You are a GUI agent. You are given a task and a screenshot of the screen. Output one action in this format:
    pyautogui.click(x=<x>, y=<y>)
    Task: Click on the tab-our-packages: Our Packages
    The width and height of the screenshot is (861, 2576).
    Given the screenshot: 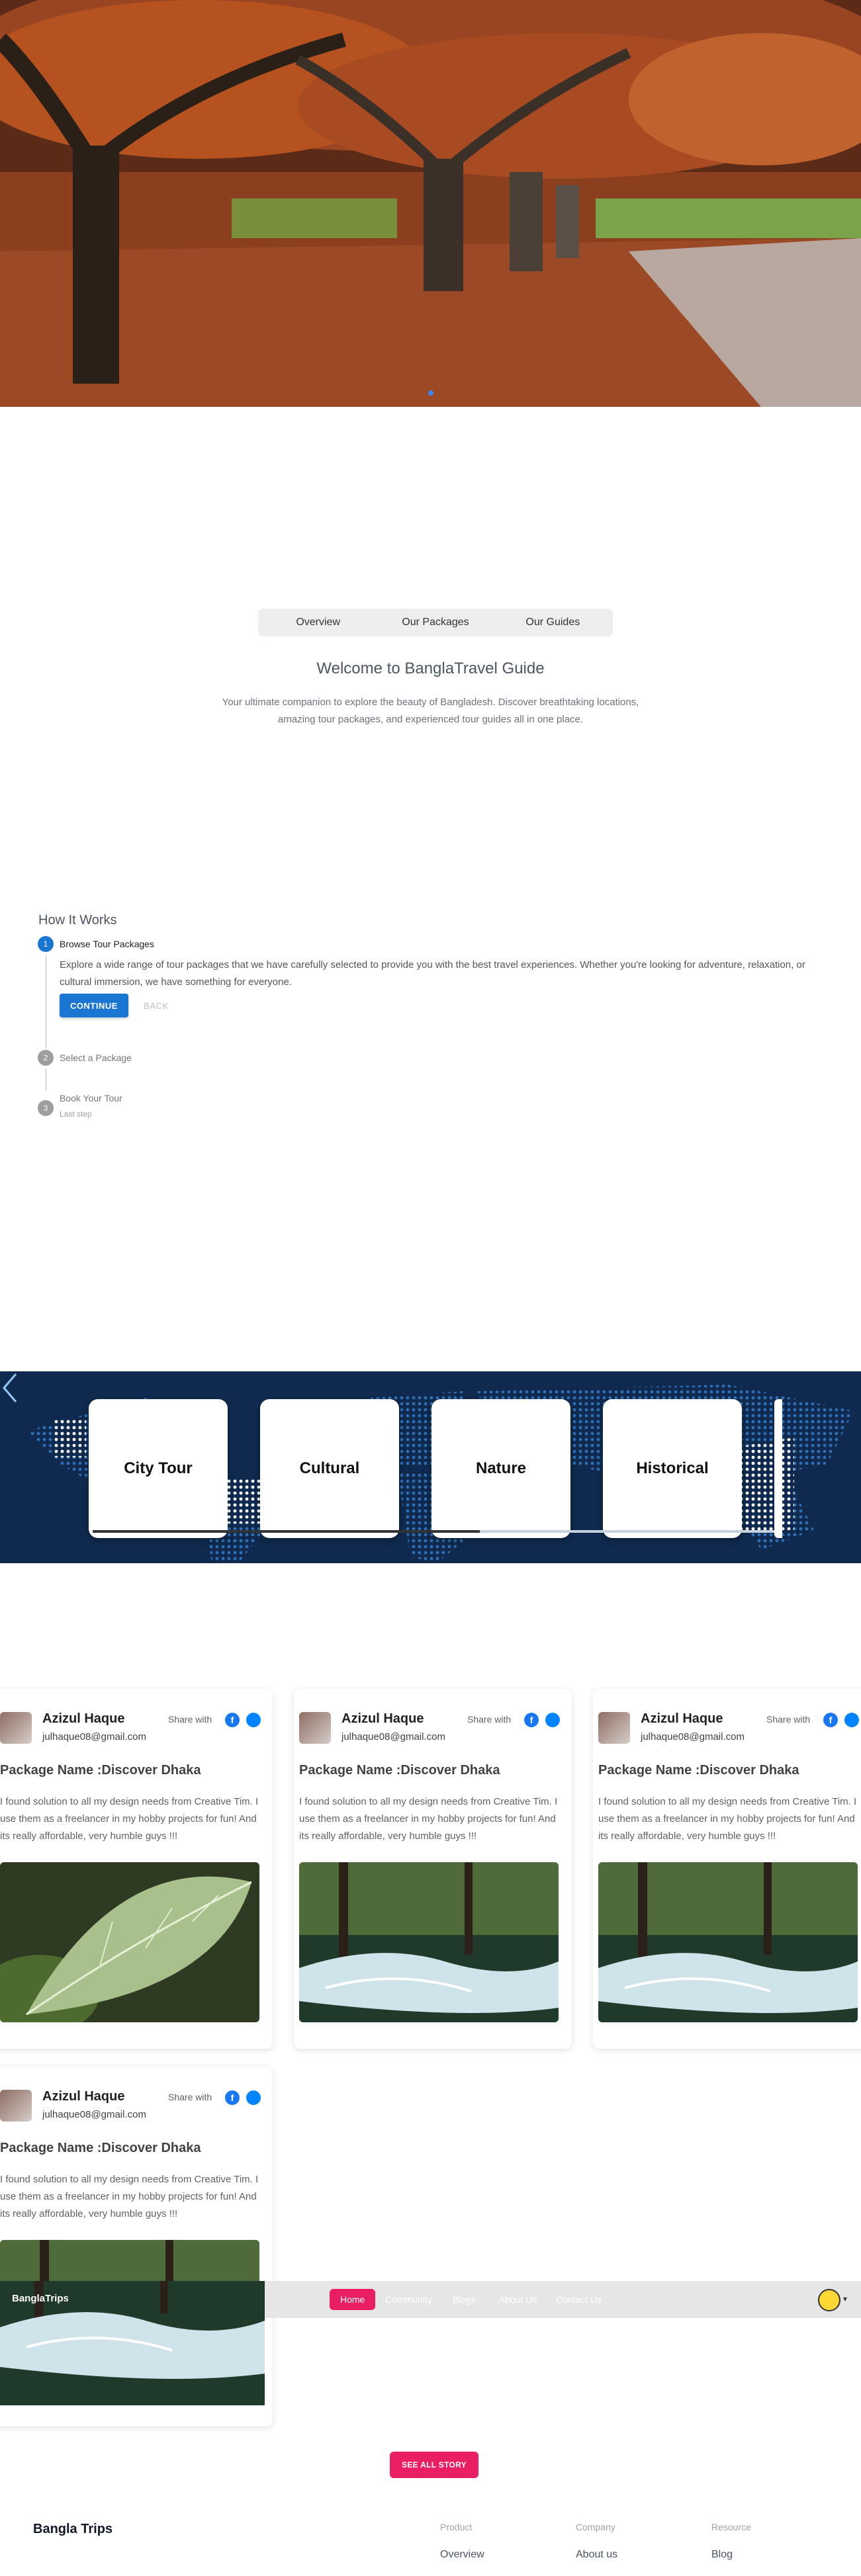 What is the action you would take?
    pyautogui.click(x=435, y=622)
    